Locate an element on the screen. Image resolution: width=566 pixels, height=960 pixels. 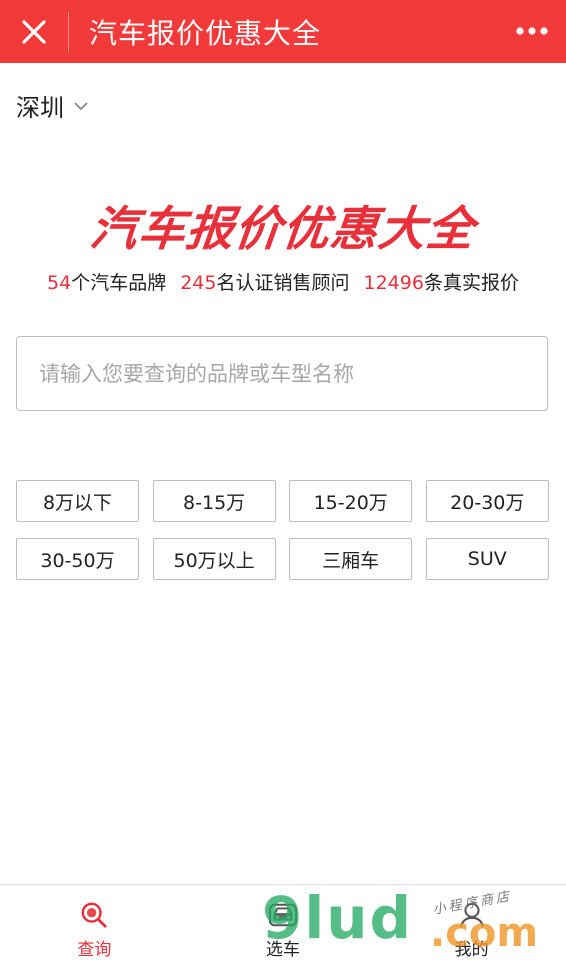
filter-chip: 8-15万 is located at coordinates (214, 501).